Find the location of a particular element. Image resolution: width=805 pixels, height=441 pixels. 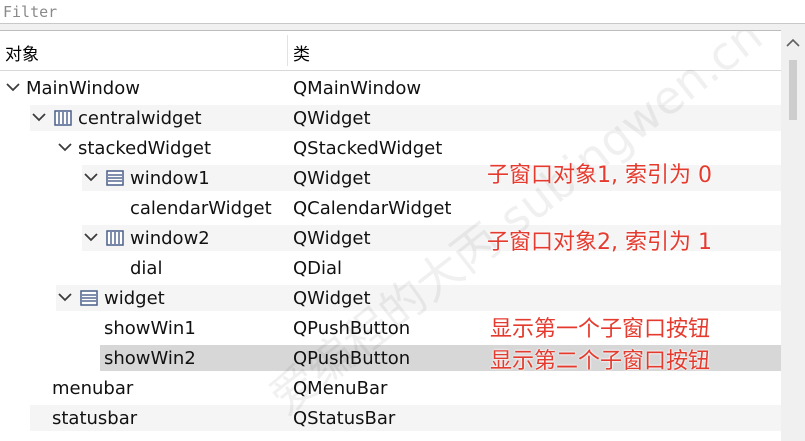

object-name: window2 is located at coordinates (170, 238).